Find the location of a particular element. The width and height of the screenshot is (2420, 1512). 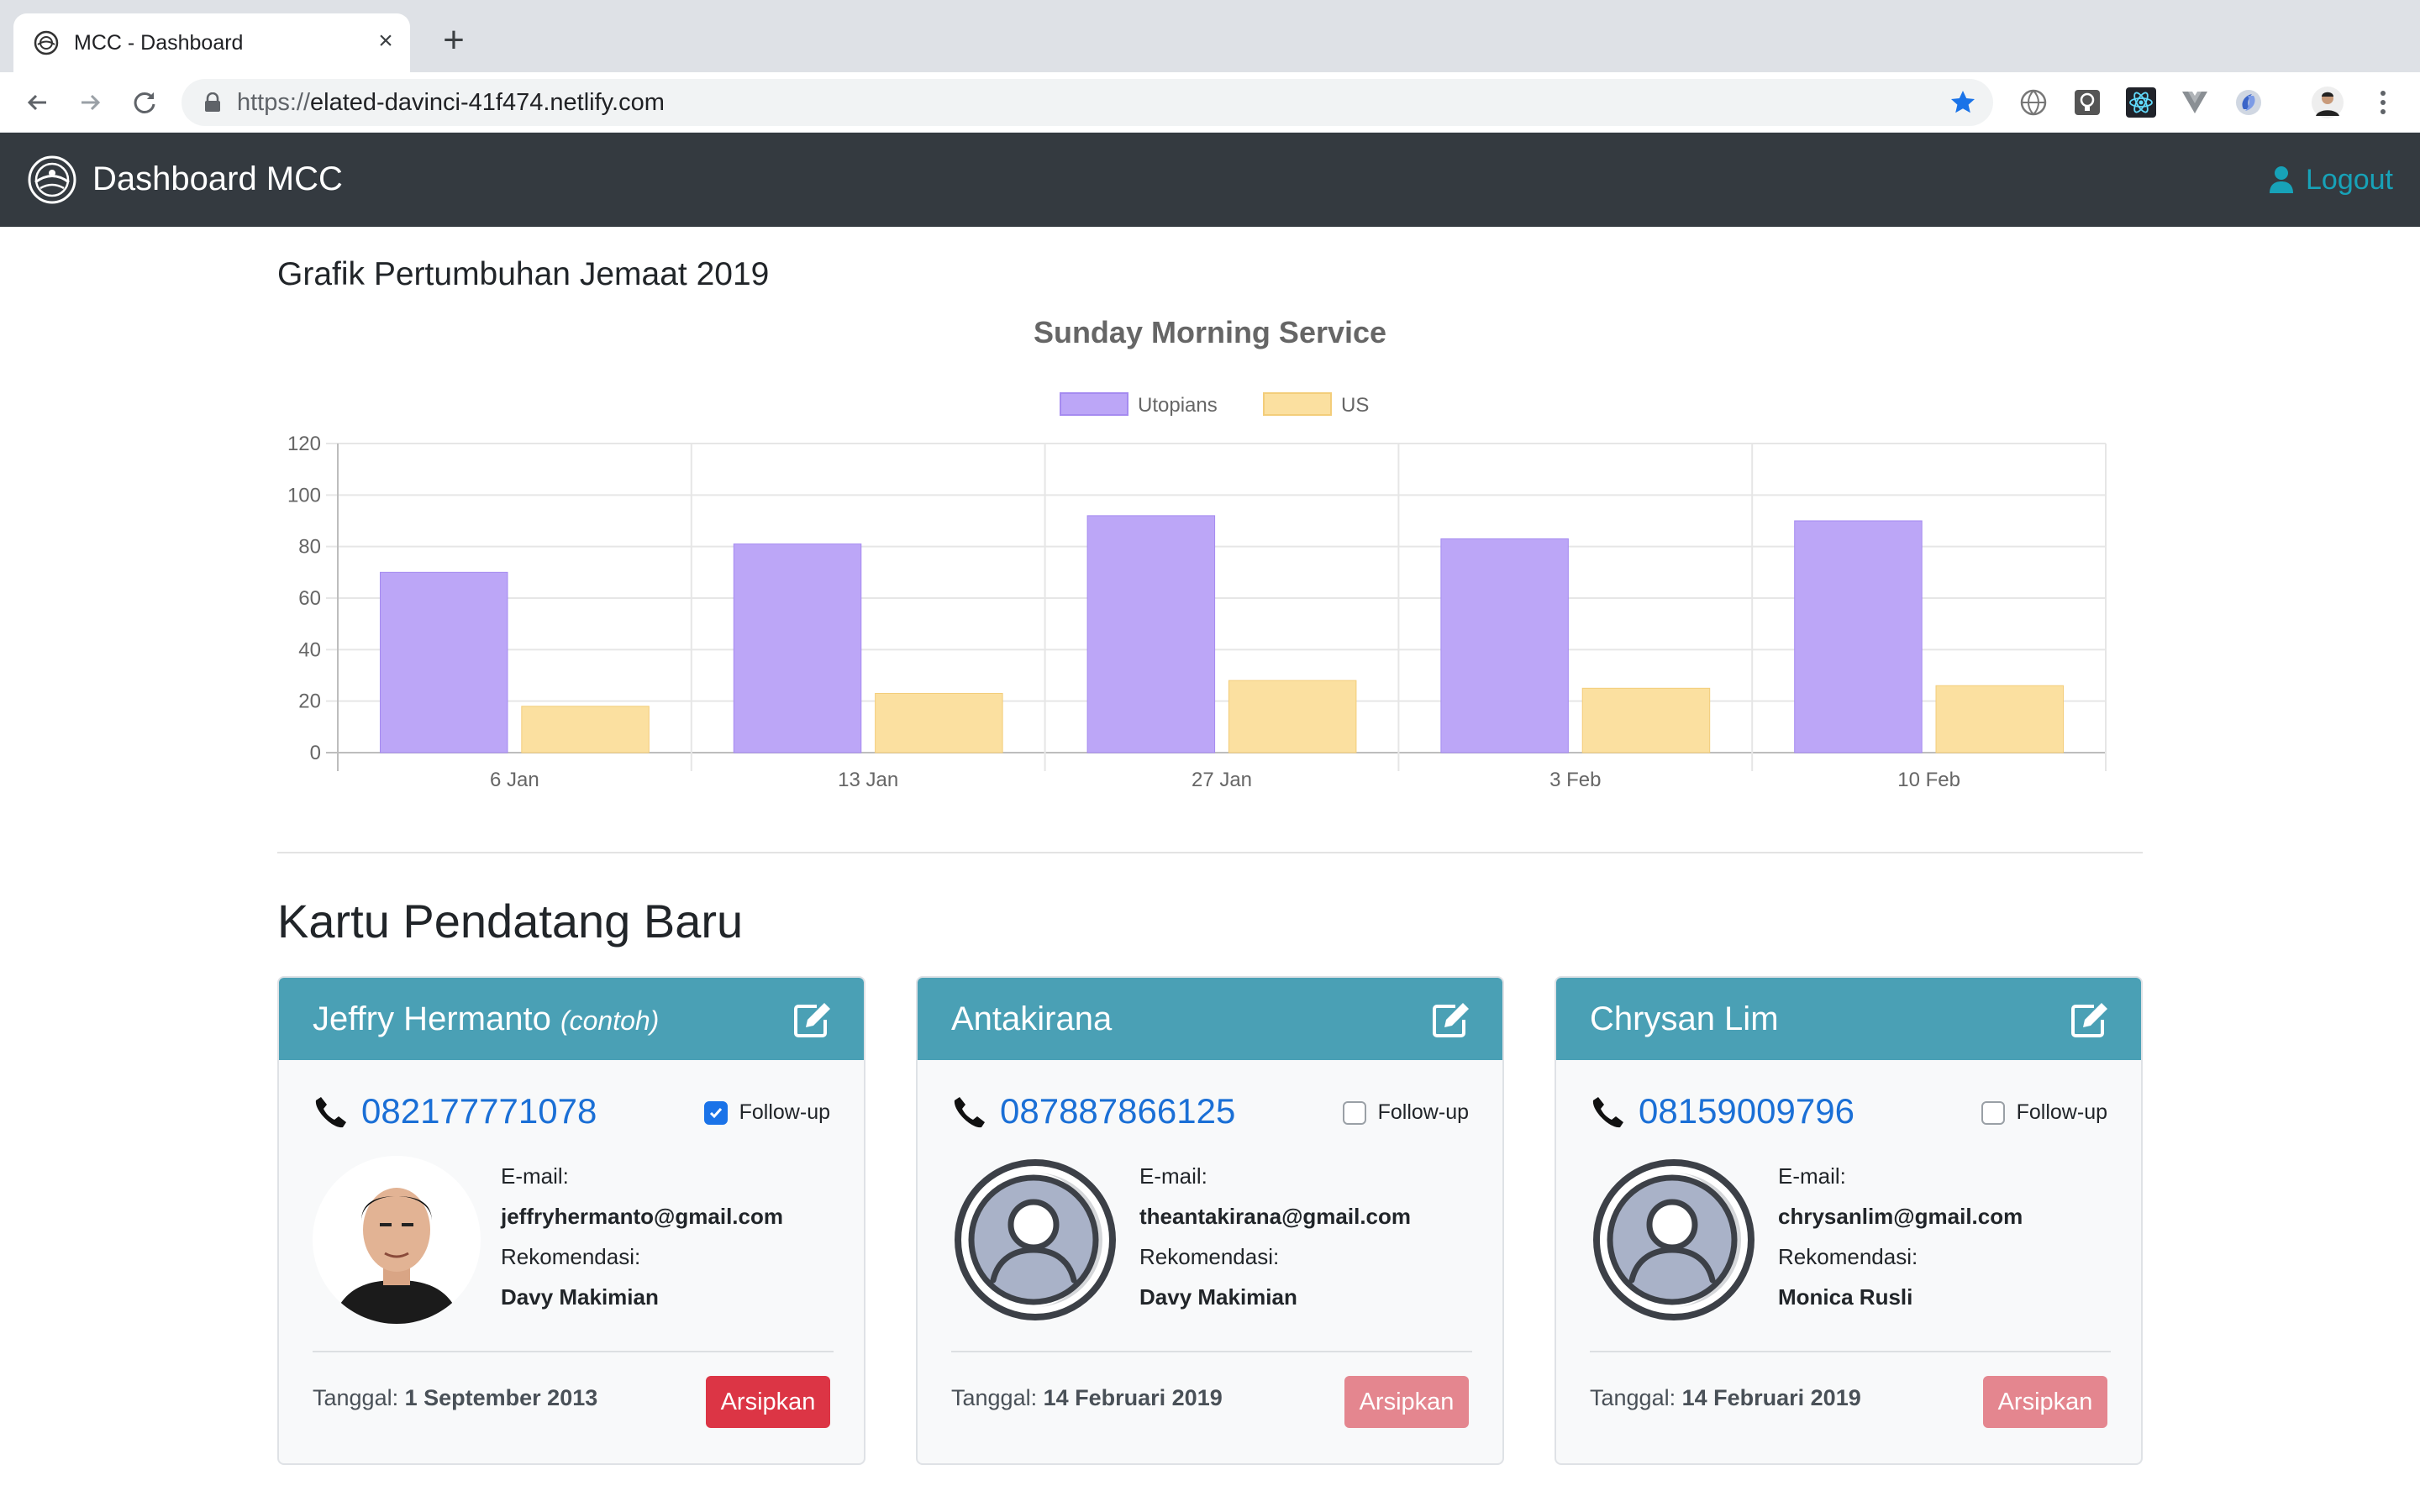

y-tick-label: 40 is located at coordinates (309, 649).